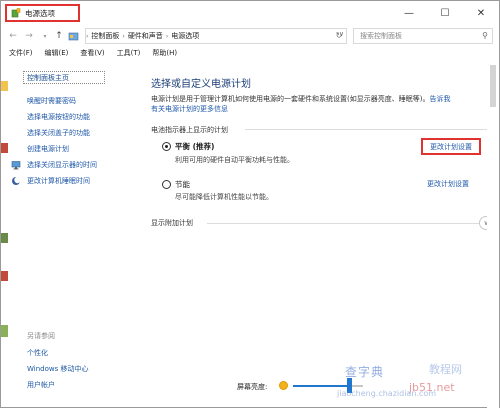 The image size is (500, 408). What do you see at coordinates (234, 160) in the screenshot?
I see `plan-balanced-desc: 利用可用的硬件自动平衡功耗与性能。` at bounding box center [234, 160].